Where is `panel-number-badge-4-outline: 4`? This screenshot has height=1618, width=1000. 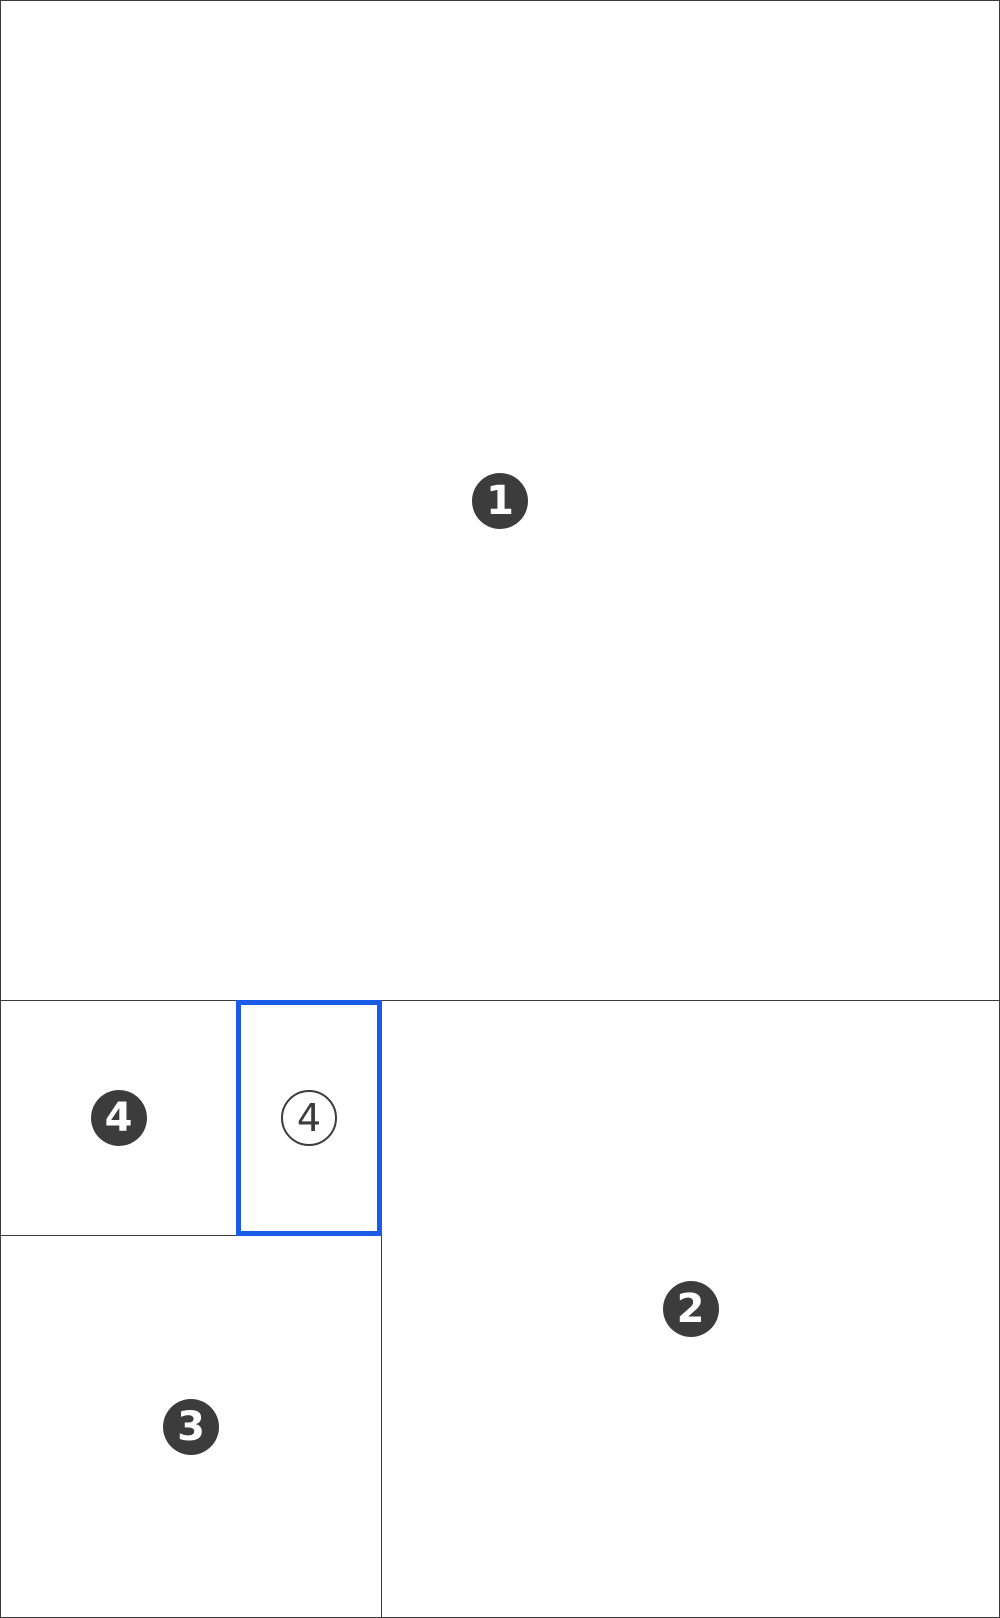
panel-number-badge-4-outline: 4 is located at coordinates (309, 1118).